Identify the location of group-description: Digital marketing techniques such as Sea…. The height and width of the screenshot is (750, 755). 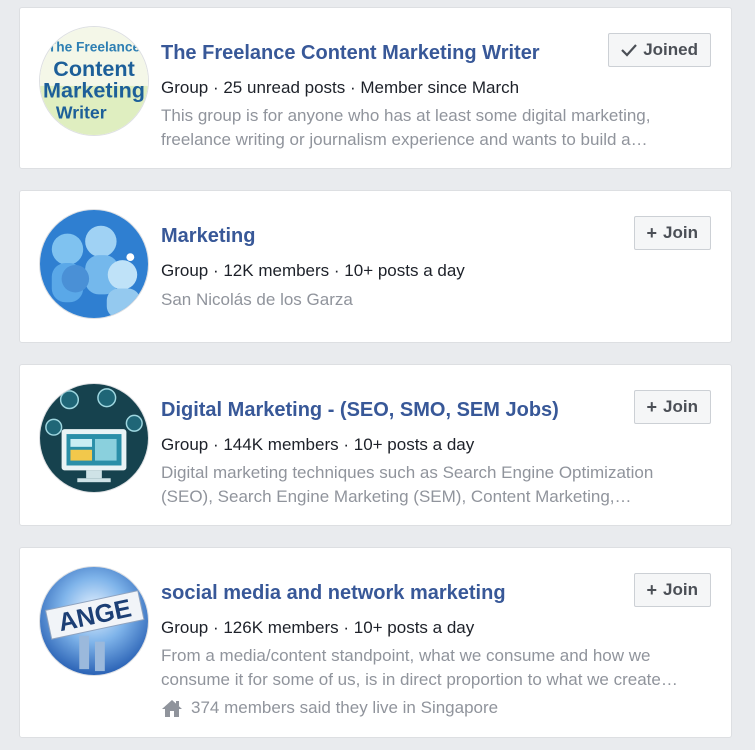
(407, 484).